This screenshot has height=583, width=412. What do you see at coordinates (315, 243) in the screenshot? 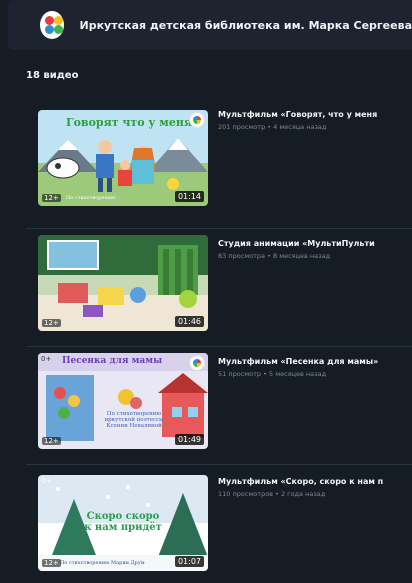
I see `video-title: Студия анимации «МультиПульти` at bounding box center [315, 243].